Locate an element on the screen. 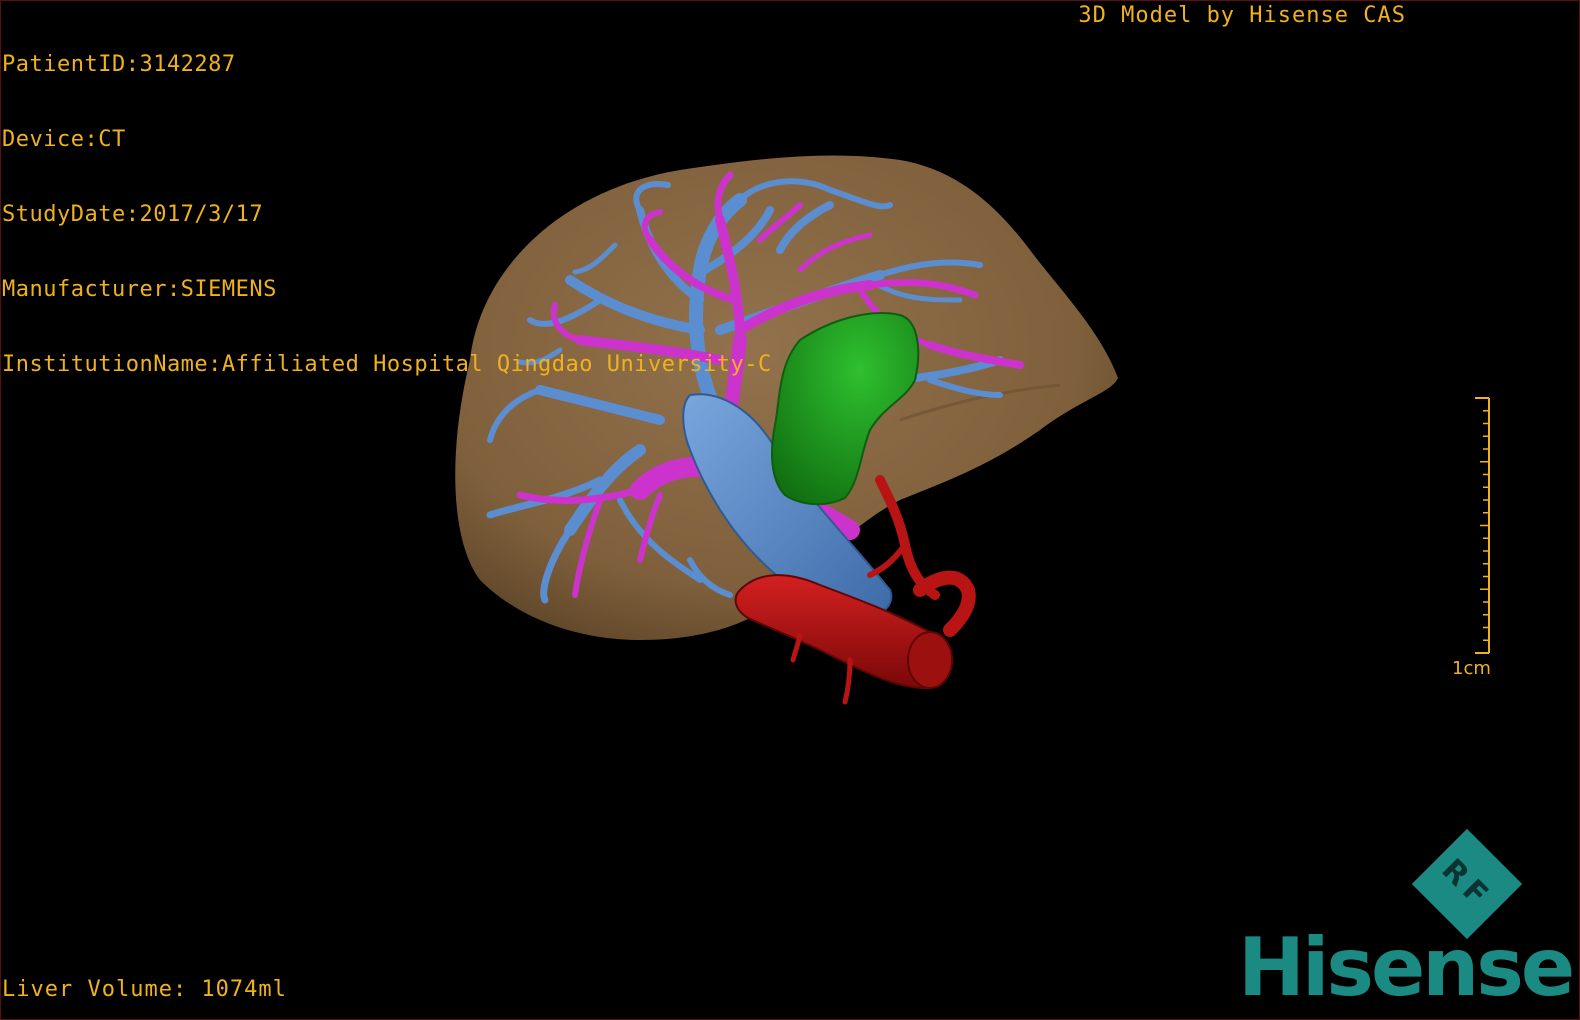  model-credit: 3D Model by Hisense CAS is located at coordinates (1242, 15).